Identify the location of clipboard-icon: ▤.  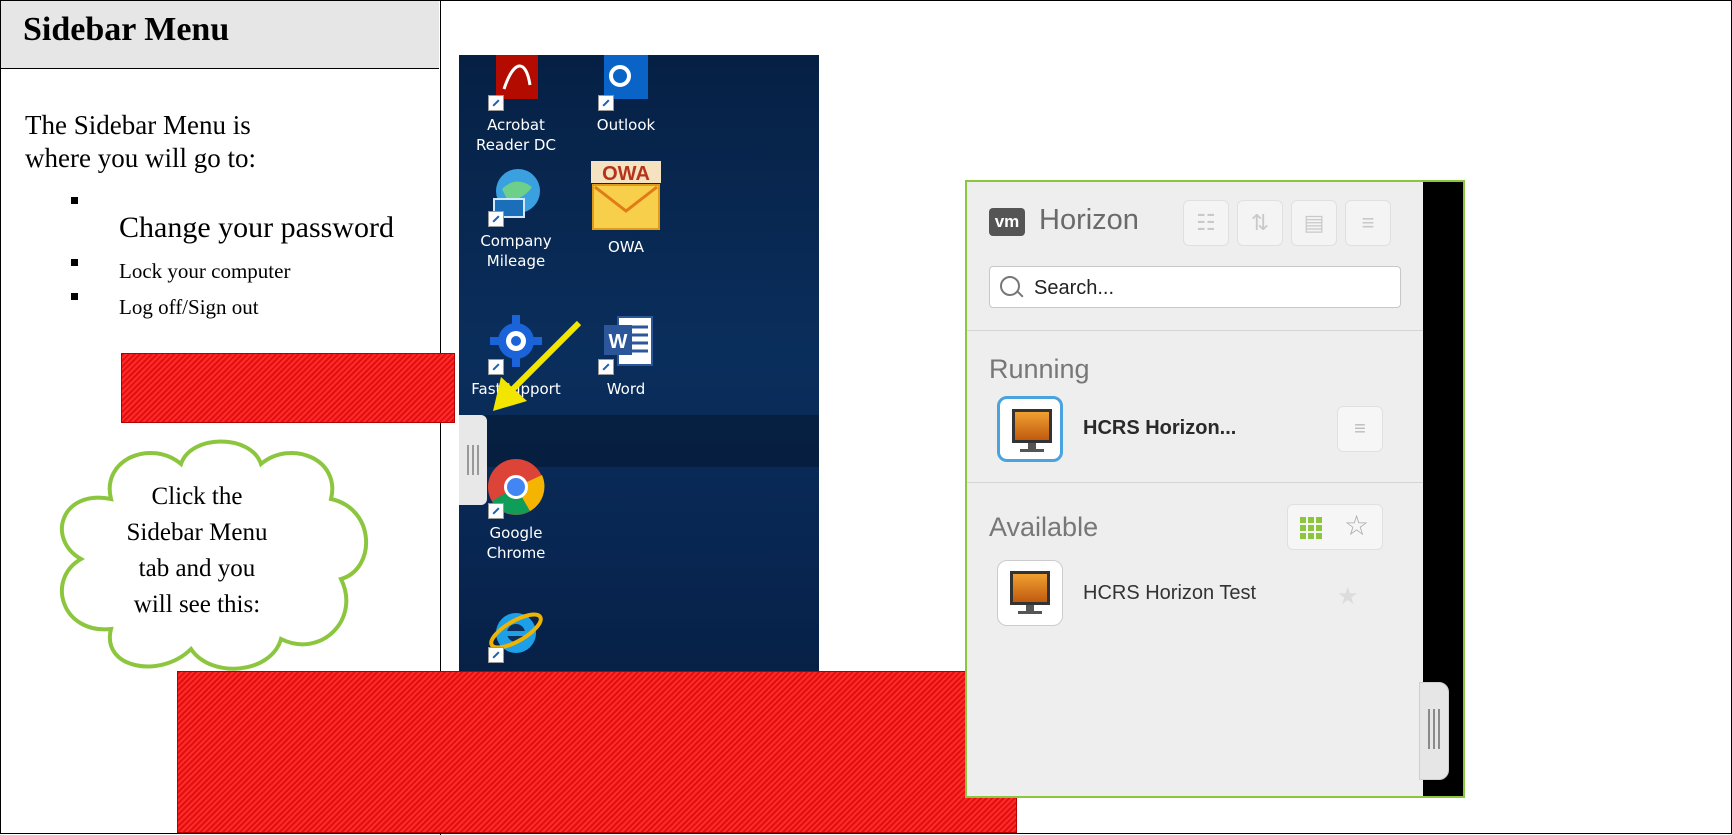
(1314, 222).